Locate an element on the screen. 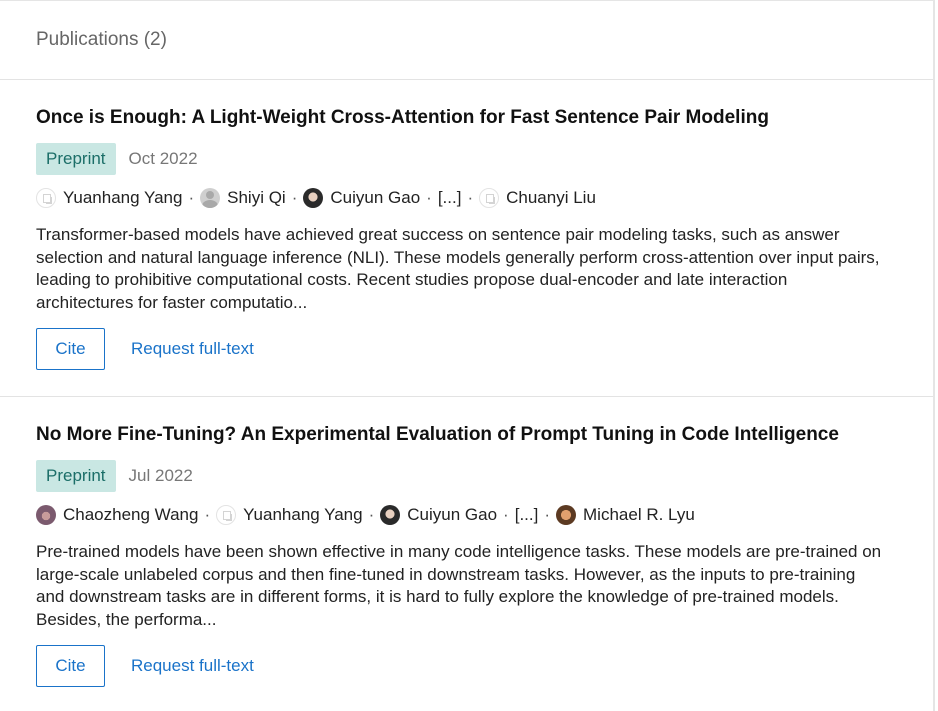 The height and width of the screenshot is (711, 938). author-name: Michael R. Lyu is located at coordinates (639, 514).